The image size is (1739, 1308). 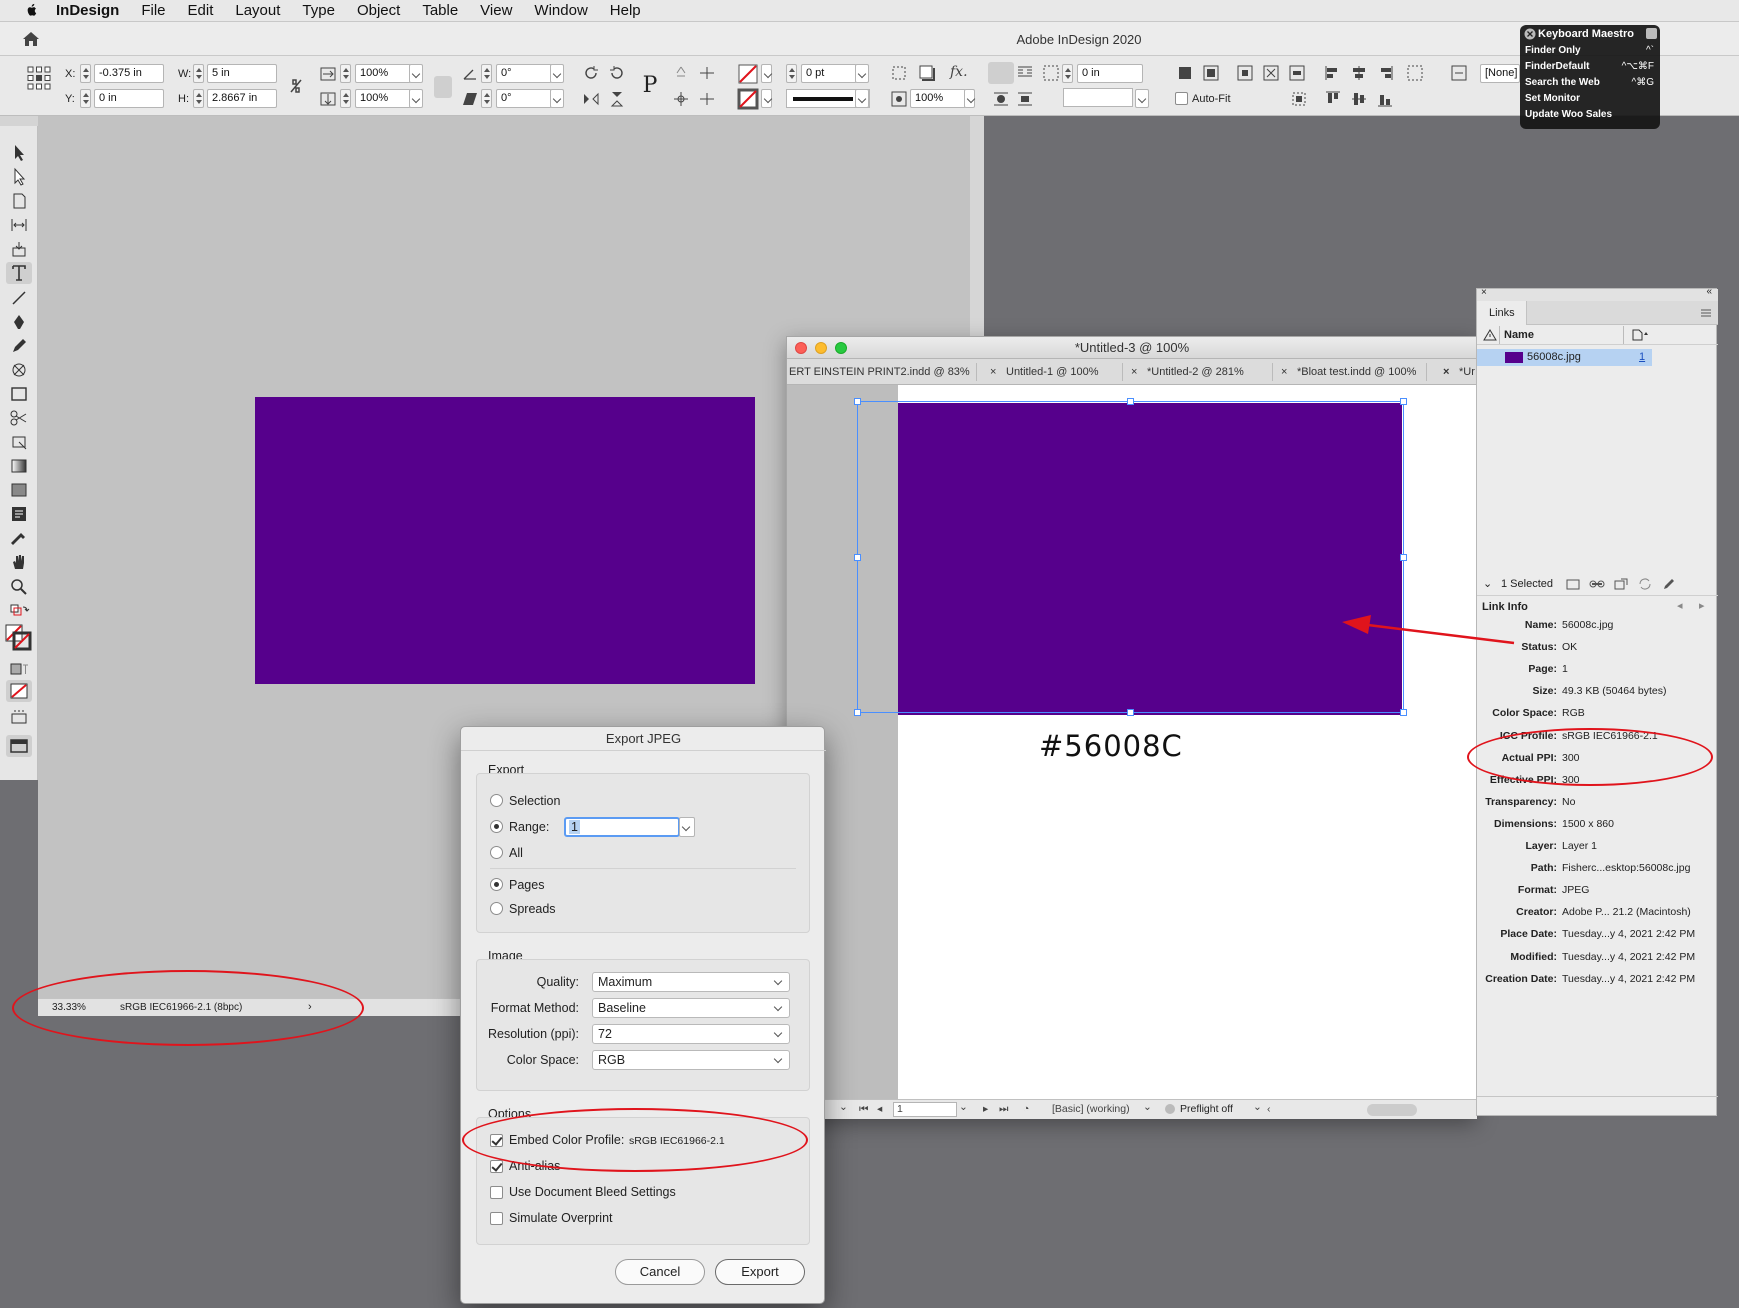 I want to click on w-field: 5 in, so click(x=242, y=73).